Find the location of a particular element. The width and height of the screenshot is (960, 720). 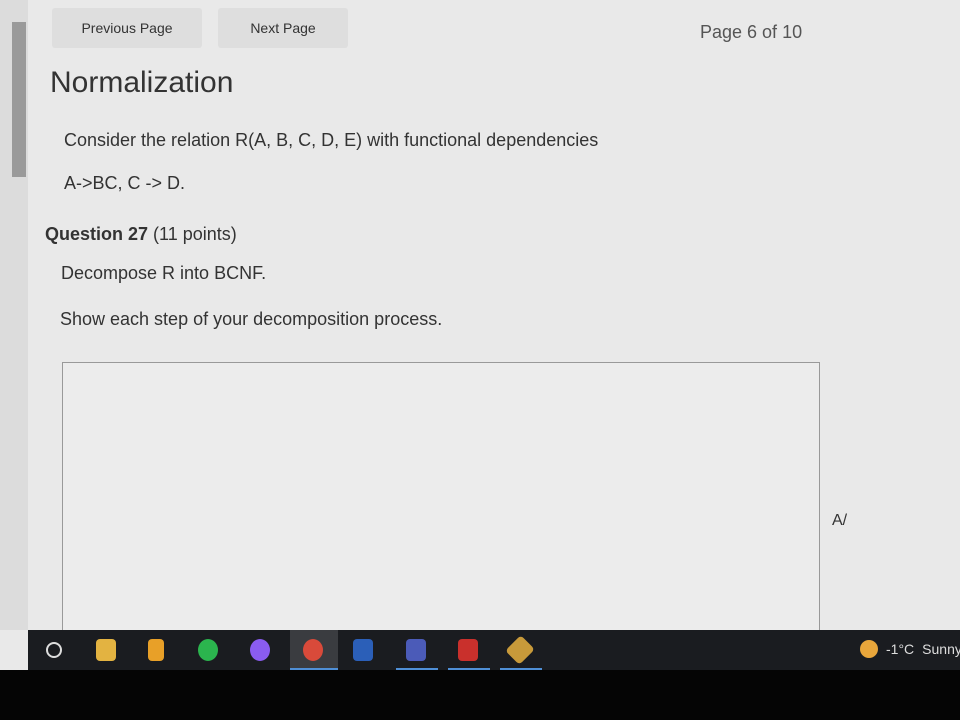

question-label: Question 27 is located at coordinates (97, 234).